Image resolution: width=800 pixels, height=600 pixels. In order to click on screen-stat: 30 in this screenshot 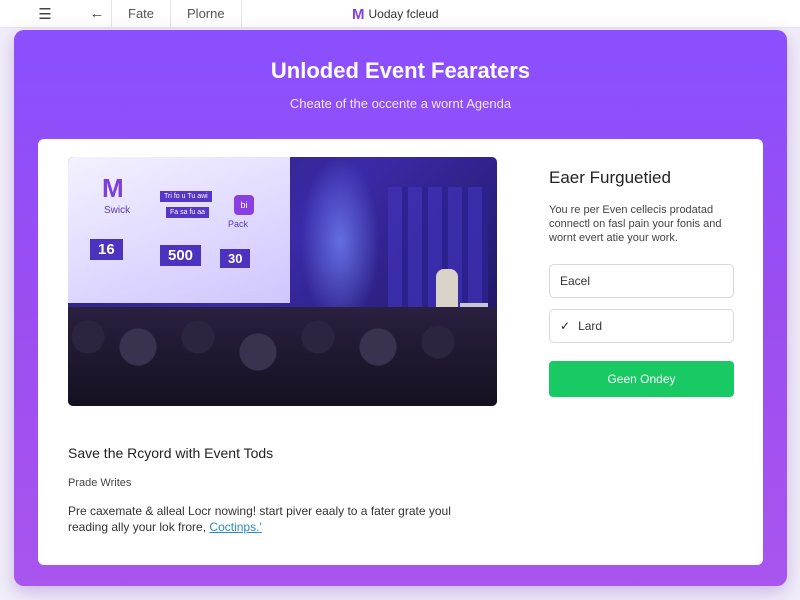, I will do `click(235, 258)`.